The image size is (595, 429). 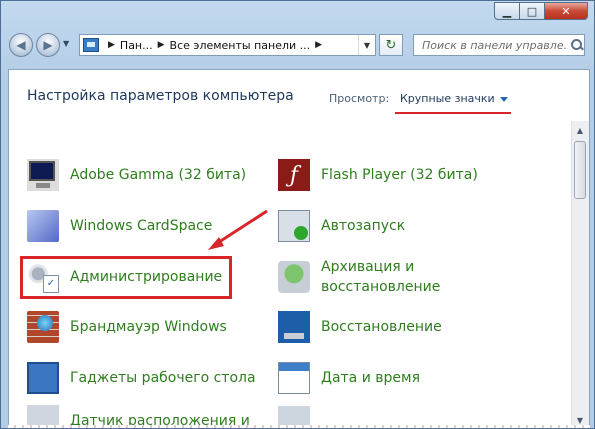 What do you see at coordinates (141, 226) in the screenshot?
I see `item-label: Windows CardSpace` at bounding box center [141, 226].